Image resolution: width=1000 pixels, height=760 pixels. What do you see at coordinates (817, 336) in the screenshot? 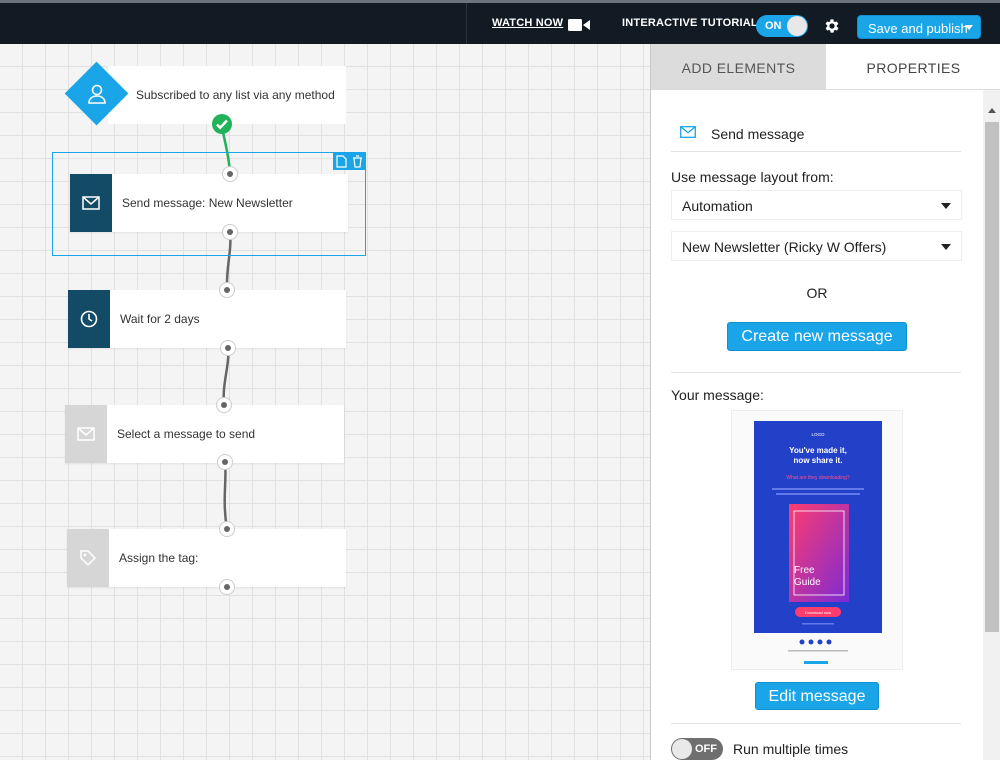
I see `create-new-message-button: Create new message` at bounding box center [817, 336].